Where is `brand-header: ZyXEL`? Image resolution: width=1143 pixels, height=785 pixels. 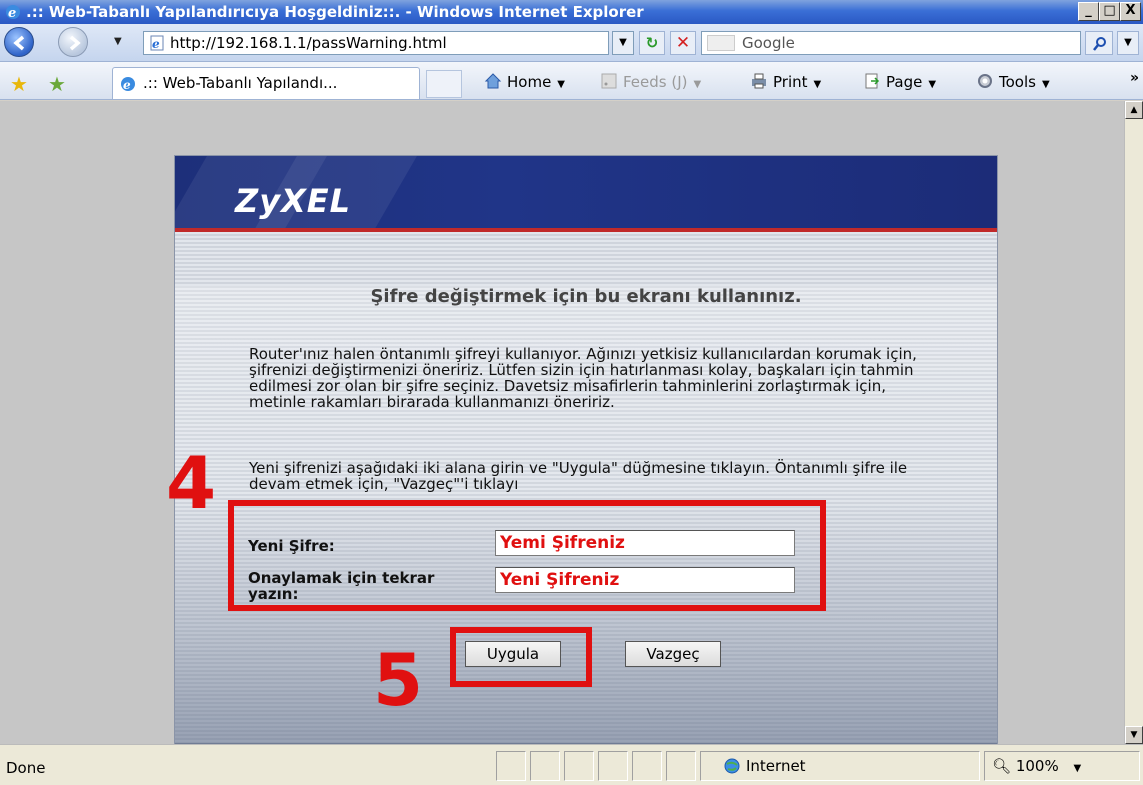 brand-header: ZyXEL is located at coordinates (586, 194).